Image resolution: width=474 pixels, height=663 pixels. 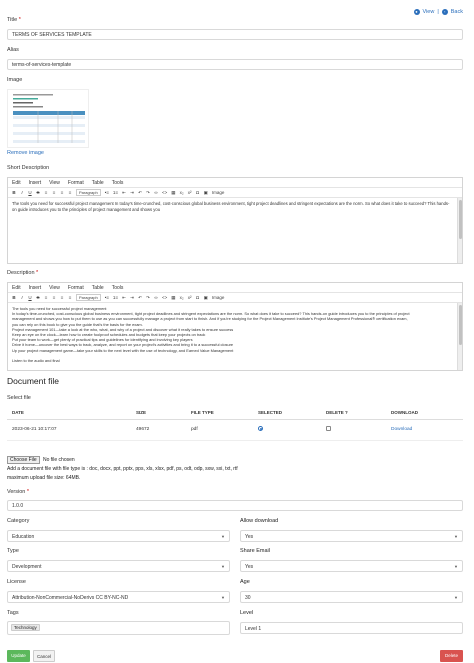 What do you see at coordinates (44, 656) in the screenshot?
I see `cancel-button: Cancel` at bounding box center [44, 656].